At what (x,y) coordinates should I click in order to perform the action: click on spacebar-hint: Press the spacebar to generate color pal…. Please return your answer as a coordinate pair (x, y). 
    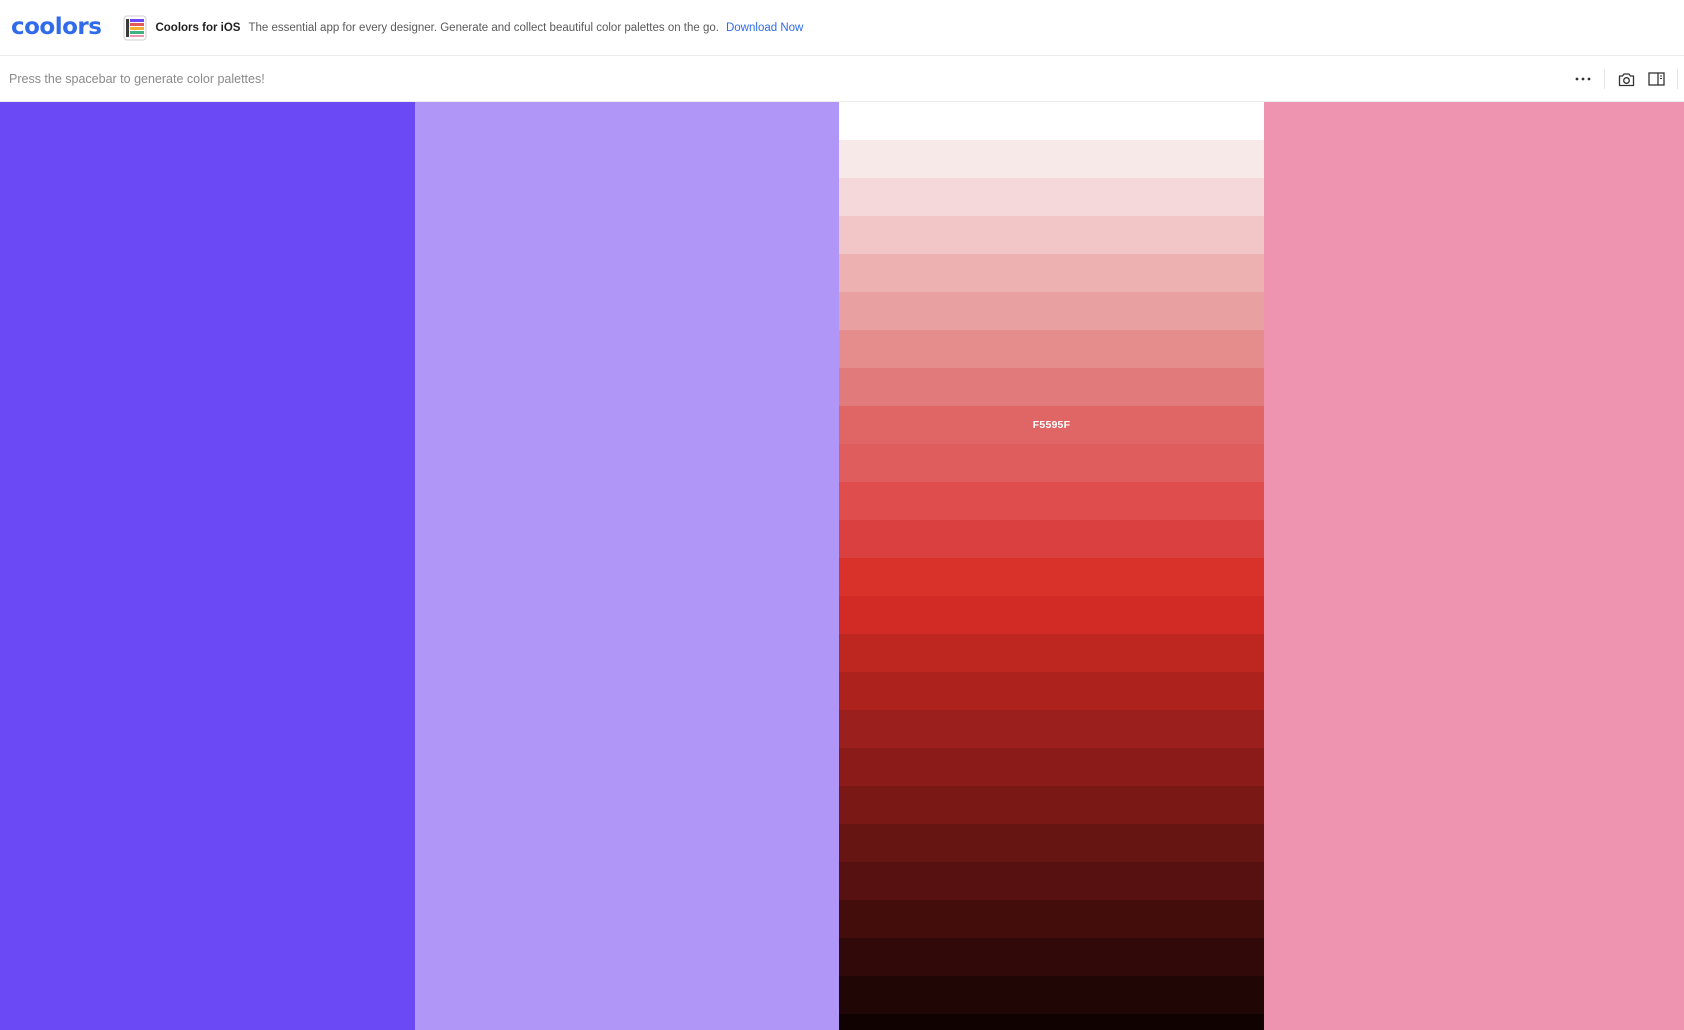
    Looking at the image, I should click on (137, 78).